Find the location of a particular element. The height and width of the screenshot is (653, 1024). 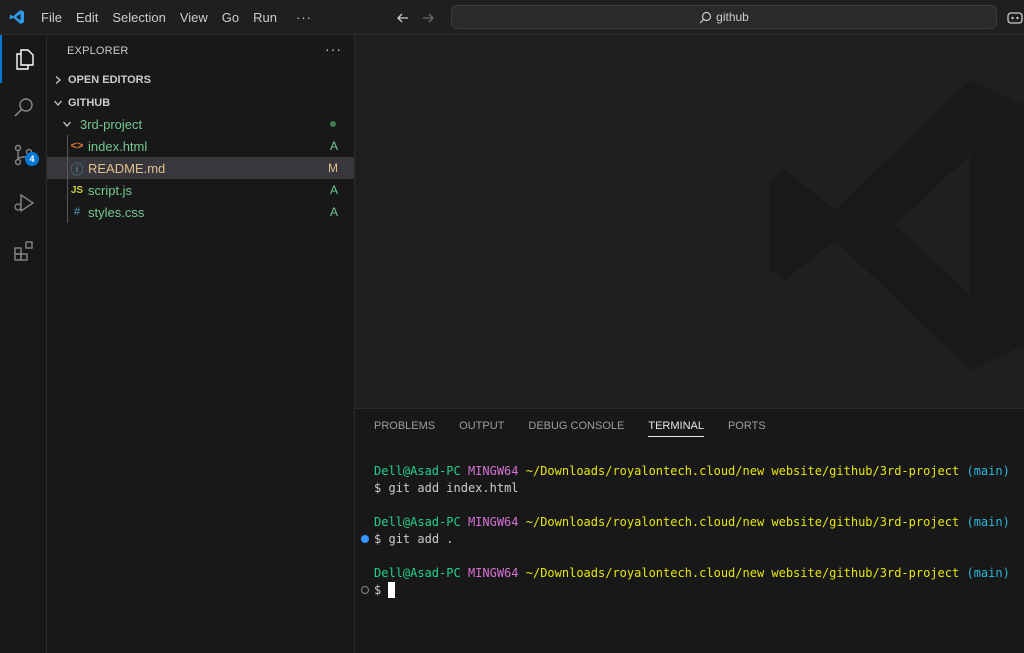

activity-bar: 4 is located at coordinates (23, 344).